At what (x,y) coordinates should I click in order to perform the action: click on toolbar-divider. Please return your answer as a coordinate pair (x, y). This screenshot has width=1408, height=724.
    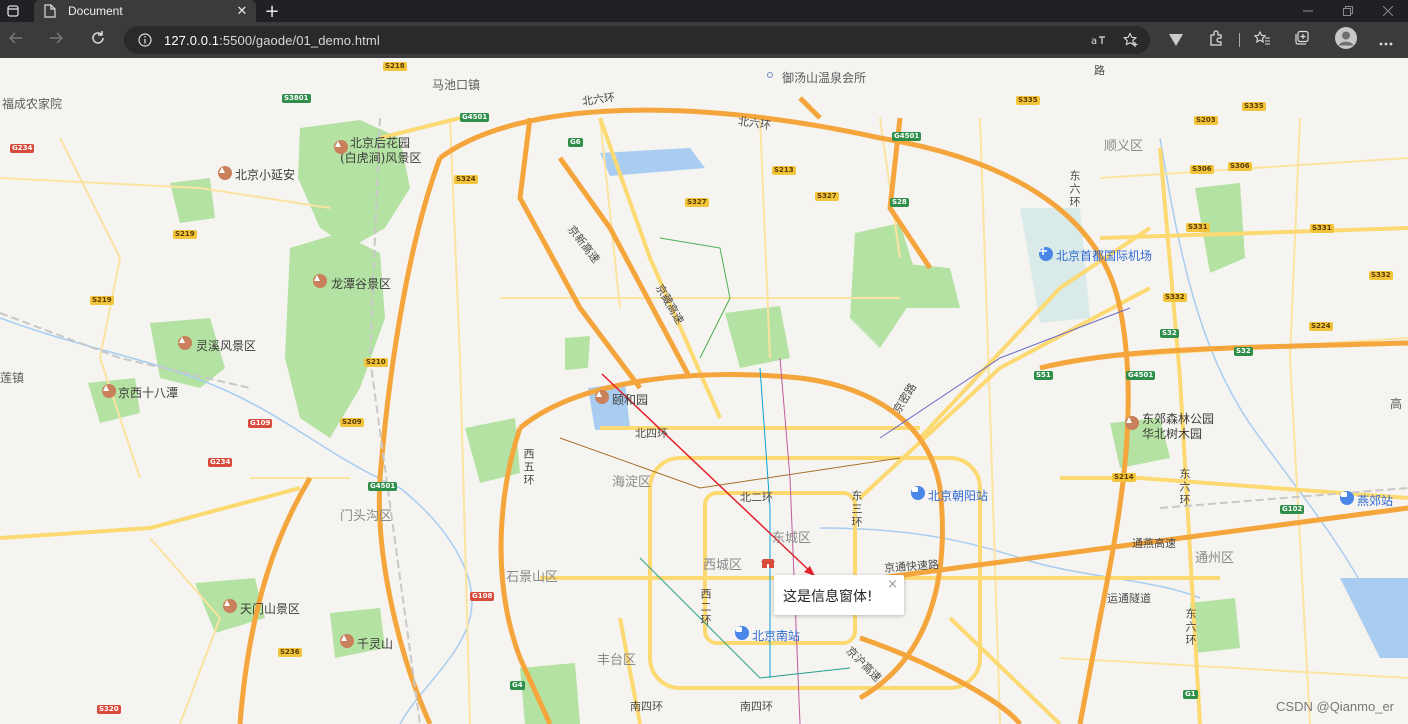
    Looking at the image, I should click on (1239, 40).